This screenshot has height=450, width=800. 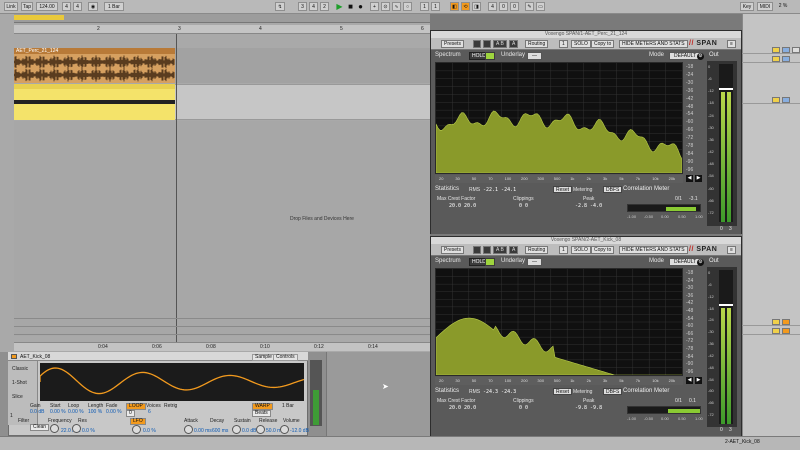 What do you see at coordinates (261, 413) in the screenshot?
I see `warp-mode-select: Beats` at bounding box center [261, 413].